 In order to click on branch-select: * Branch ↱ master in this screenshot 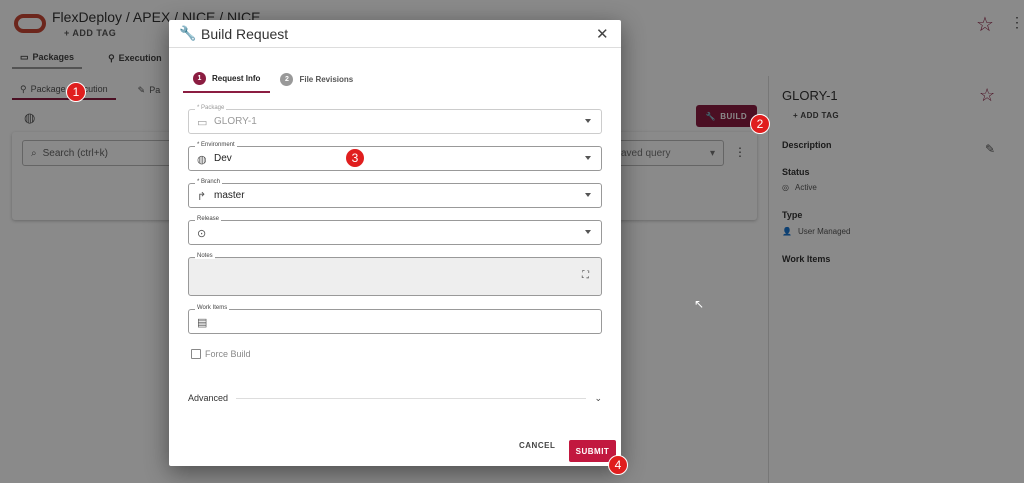, I will do `click(395, 193)`.